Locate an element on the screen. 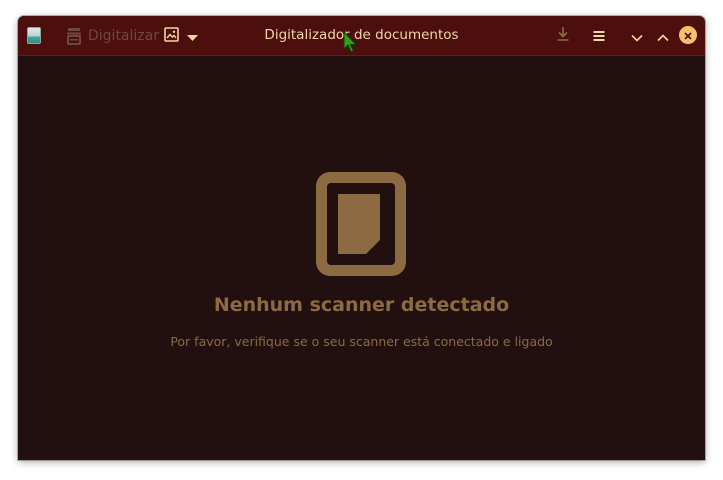 Image resolution: width=723 pixels, height=480 pixels. close-button is located at coordinates (688, 35).